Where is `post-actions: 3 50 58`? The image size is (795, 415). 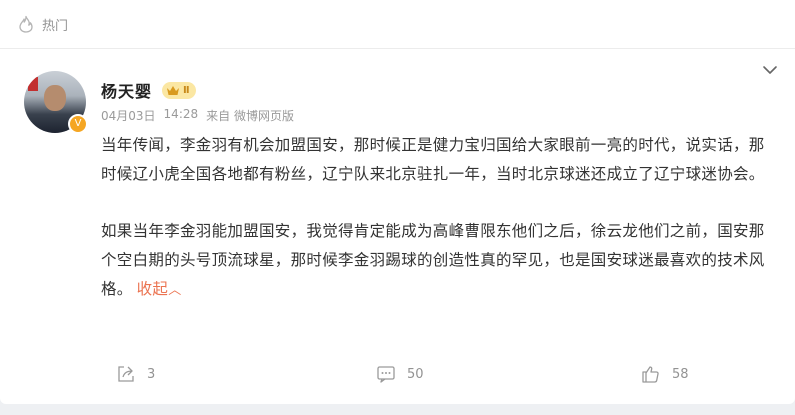 post-actions: 3 50 58 is located at coordinates (397, 379).